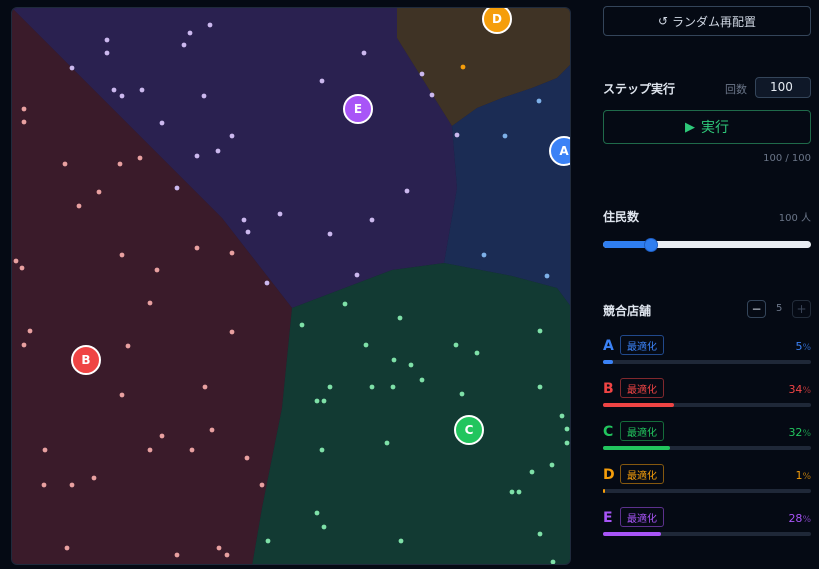 This screenshot has height=569, width=819. I want to click on store-marker-c: C, so click(469, 430).